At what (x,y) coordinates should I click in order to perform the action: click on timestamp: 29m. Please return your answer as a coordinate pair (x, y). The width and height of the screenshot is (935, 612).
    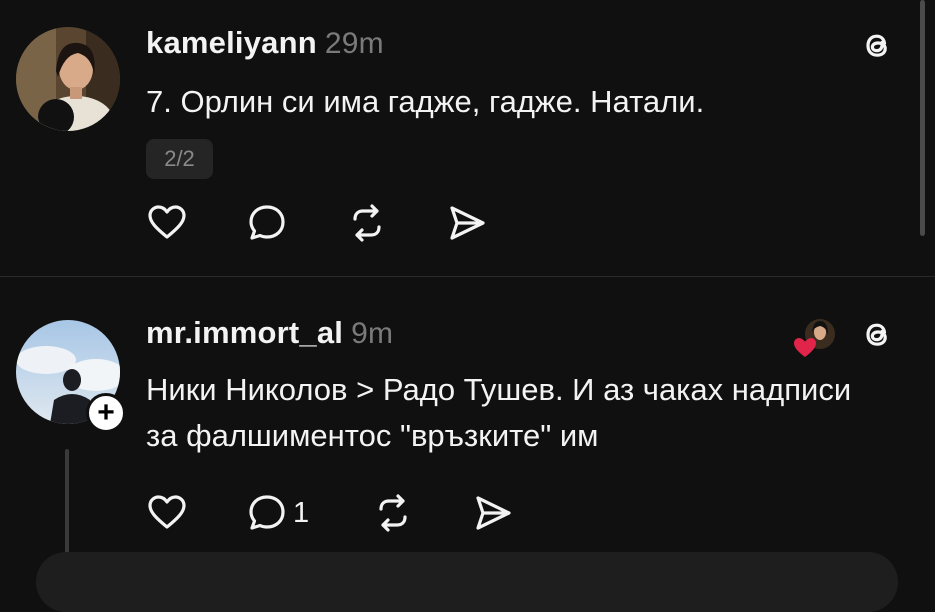
    Looking at the image, I should click on (354, 43).